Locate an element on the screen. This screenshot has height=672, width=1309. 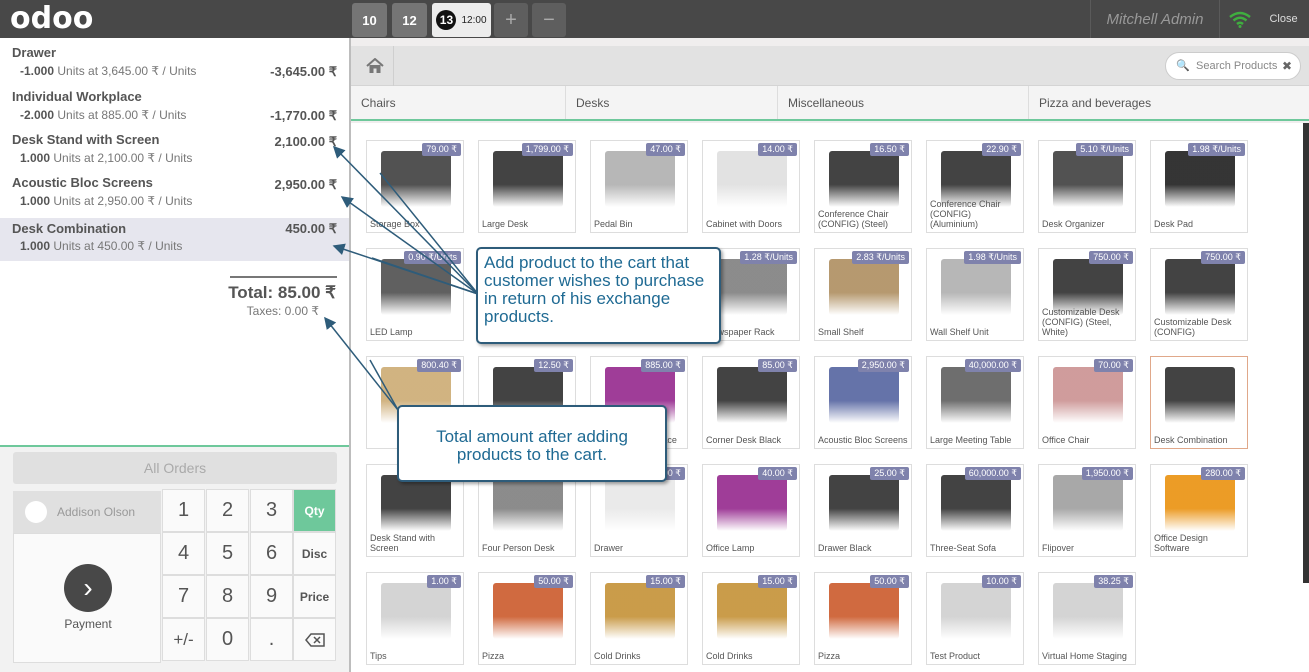
product-card: 16.50 ₹ Conference Chair (CONFIG) (Steel) is located at coordinates (863, 186).